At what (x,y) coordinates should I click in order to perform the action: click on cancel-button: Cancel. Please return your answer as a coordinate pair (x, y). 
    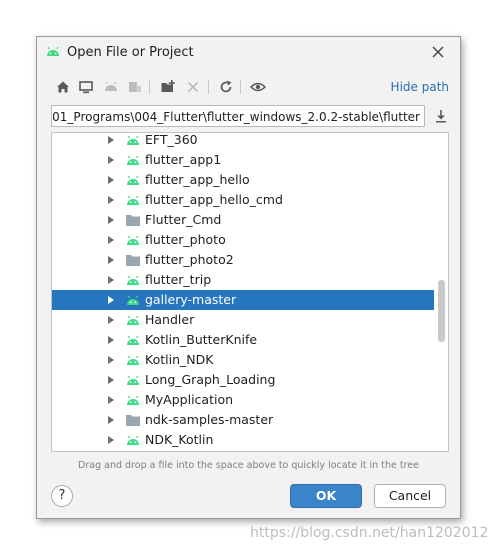
    Looking at the image, I should click on (410, 496).